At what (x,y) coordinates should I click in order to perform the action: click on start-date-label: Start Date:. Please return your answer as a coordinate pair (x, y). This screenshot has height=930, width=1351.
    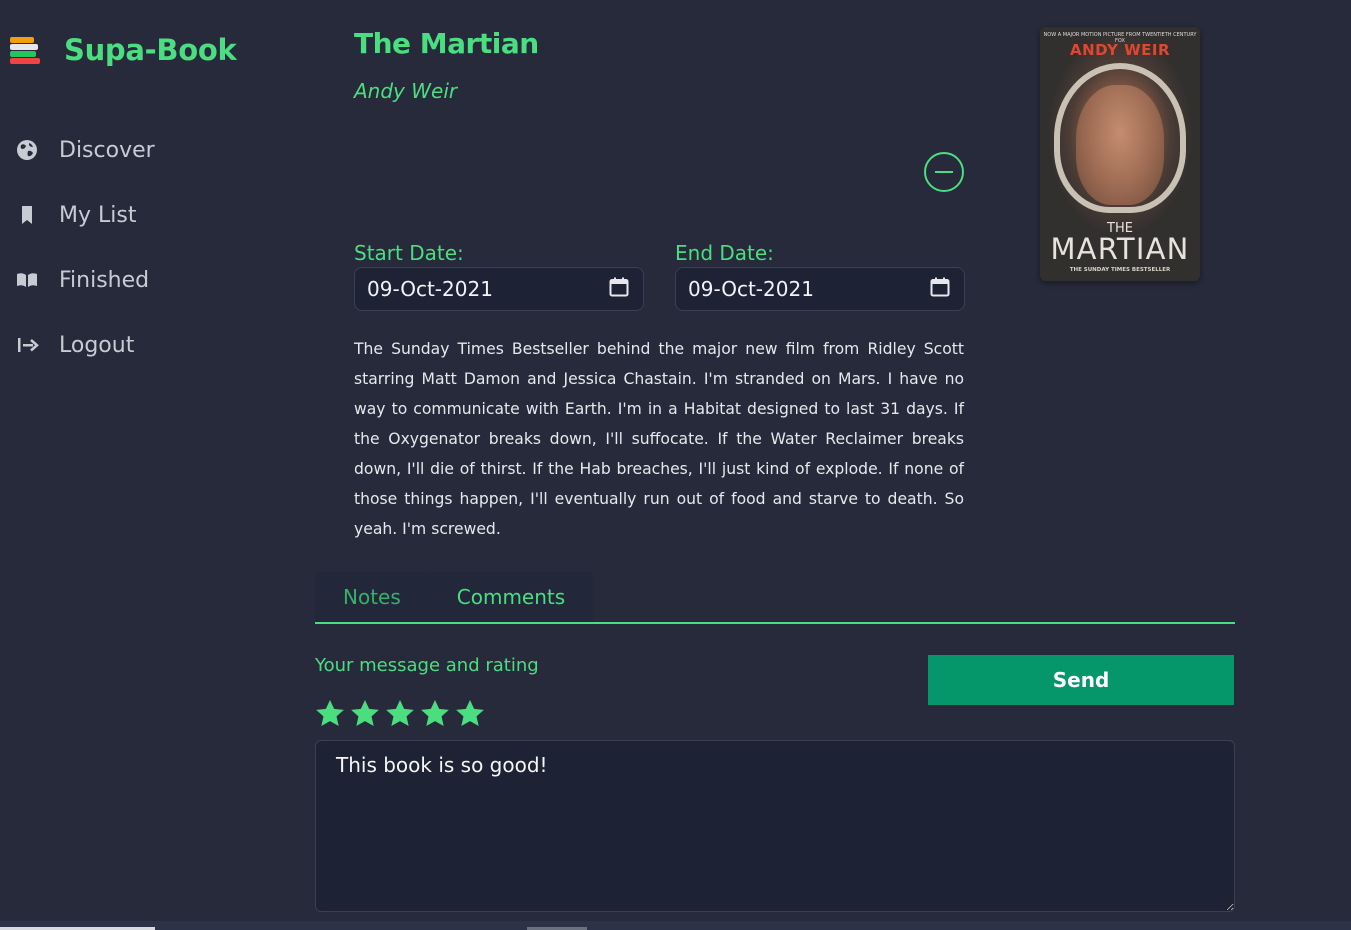
    Looking at the image, I should click on (409, 253).